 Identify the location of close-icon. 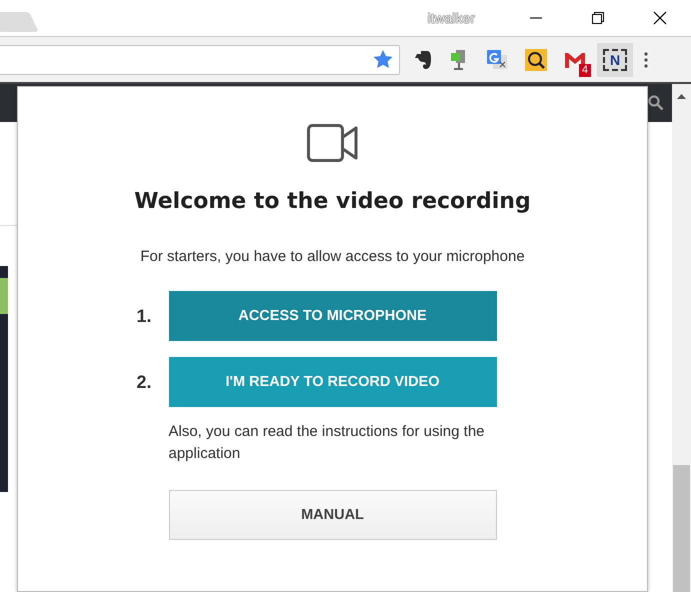
(660, 18).